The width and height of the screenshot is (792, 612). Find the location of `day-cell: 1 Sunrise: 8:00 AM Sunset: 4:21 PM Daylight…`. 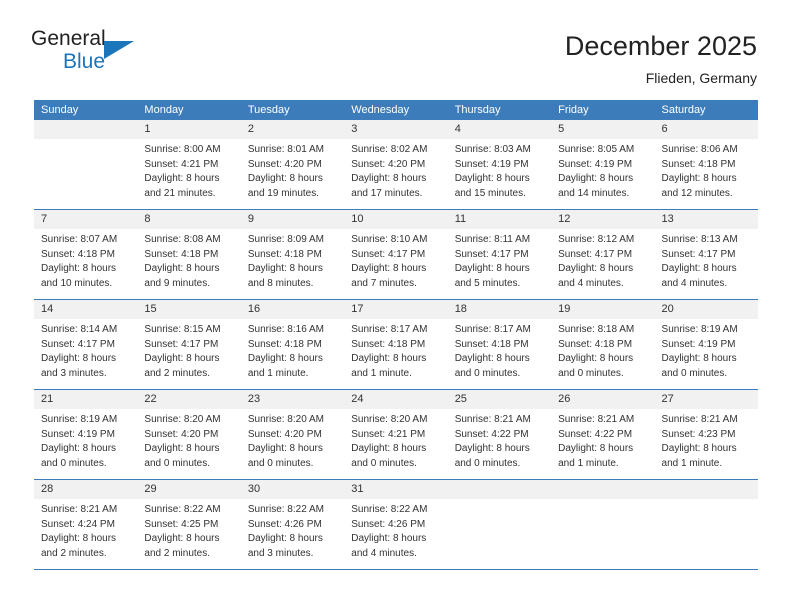

day-cell: 1 Sunrise: 8:00 AM Sunset: 4:21 PM Daylight… is located at coordinates (189, 164).